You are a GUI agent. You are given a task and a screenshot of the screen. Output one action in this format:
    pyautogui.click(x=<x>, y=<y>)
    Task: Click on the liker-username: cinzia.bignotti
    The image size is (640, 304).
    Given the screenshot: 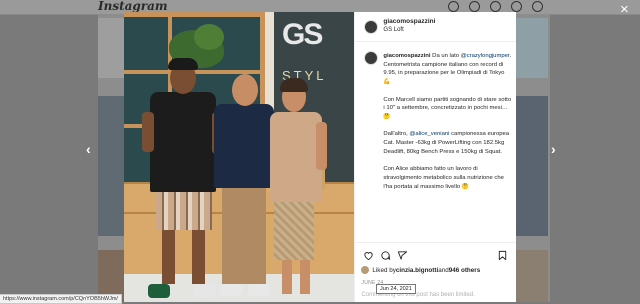 What is the action you would take?
    pyautogui.click(x=417, y=270)
    